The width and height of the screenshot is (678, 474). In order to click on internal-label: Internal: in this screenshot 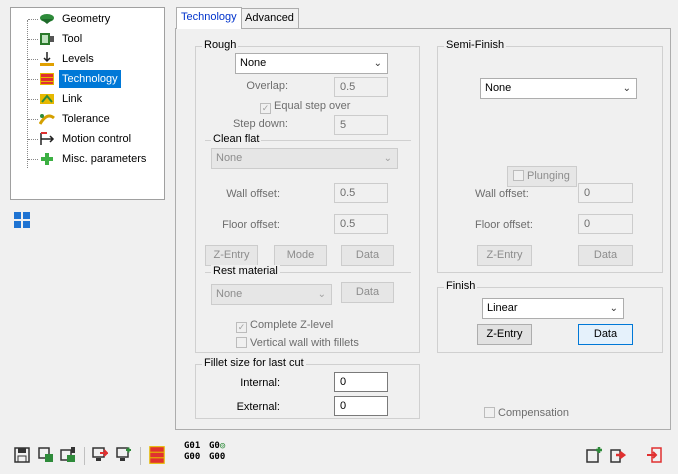, I will do `click(260, 383)`.